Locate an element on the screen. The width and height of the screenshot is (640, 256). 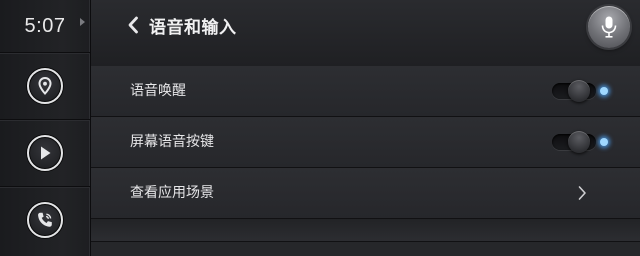
navigation-button is located at coordinates (45, 86).